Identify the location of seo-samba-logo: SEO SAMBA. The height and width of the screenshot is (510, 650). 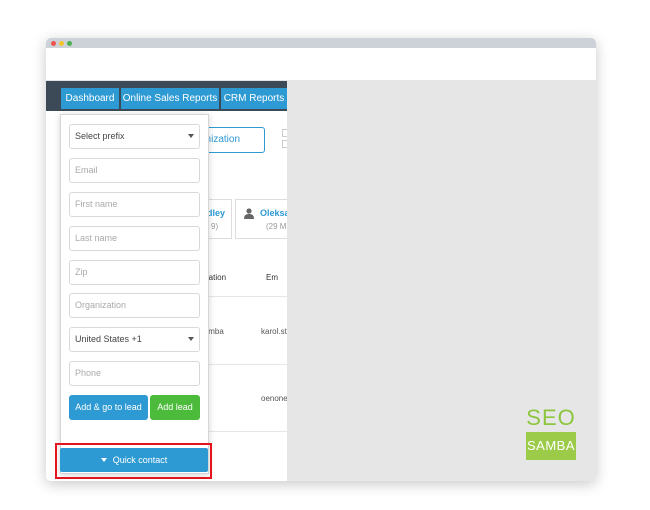
(551, 432).